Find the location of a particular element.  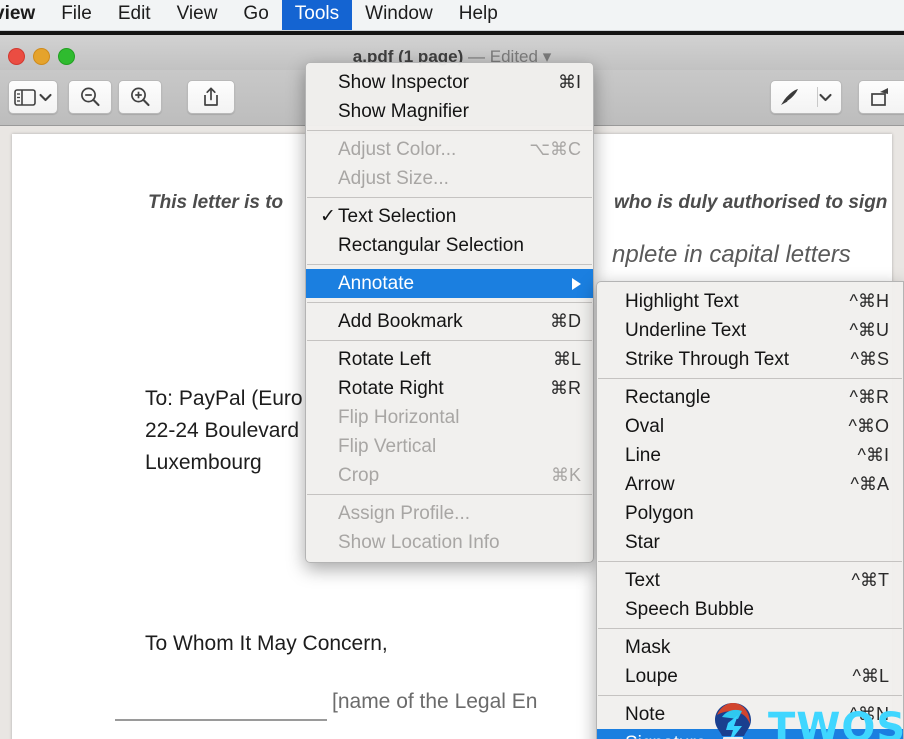

menu-item-label: Show Inspector is located at coordinates (403, 82).